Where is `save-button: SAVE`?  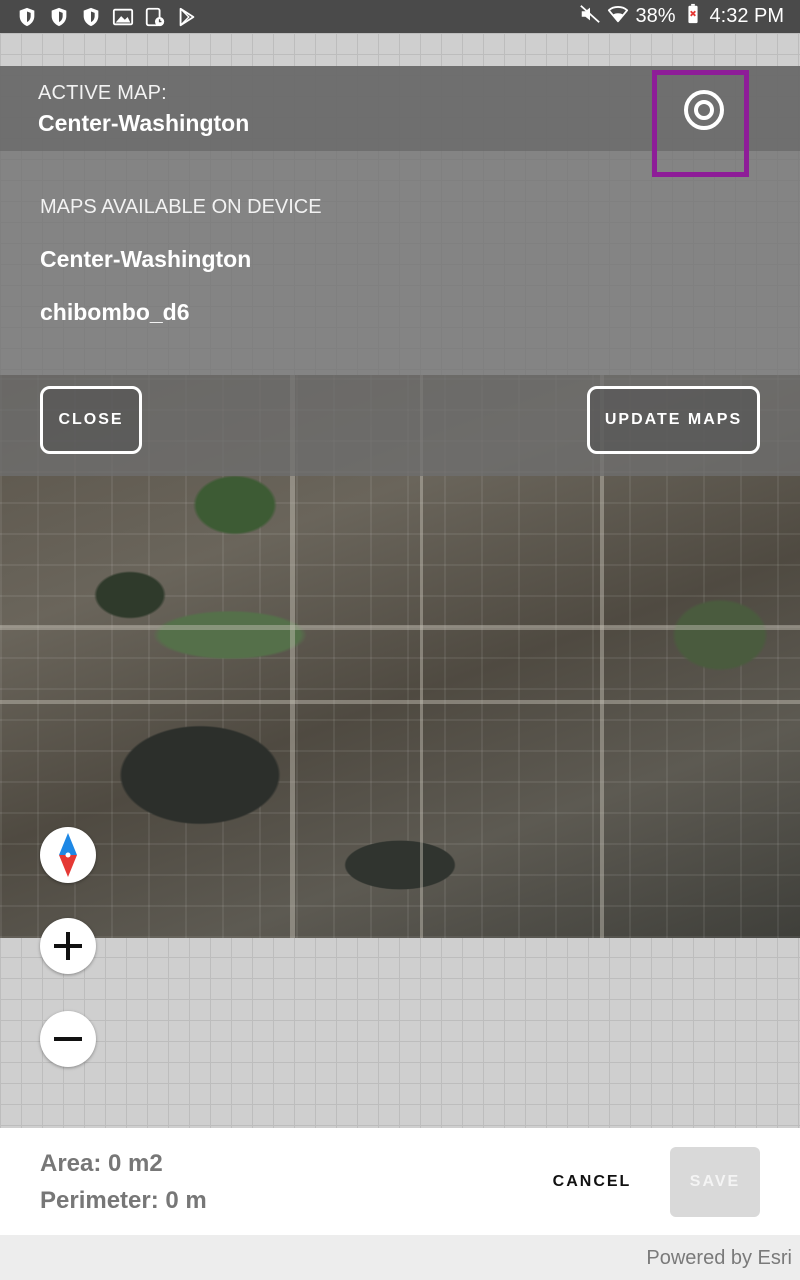 save-button: SAVE is located at coordinates (715, 1182).